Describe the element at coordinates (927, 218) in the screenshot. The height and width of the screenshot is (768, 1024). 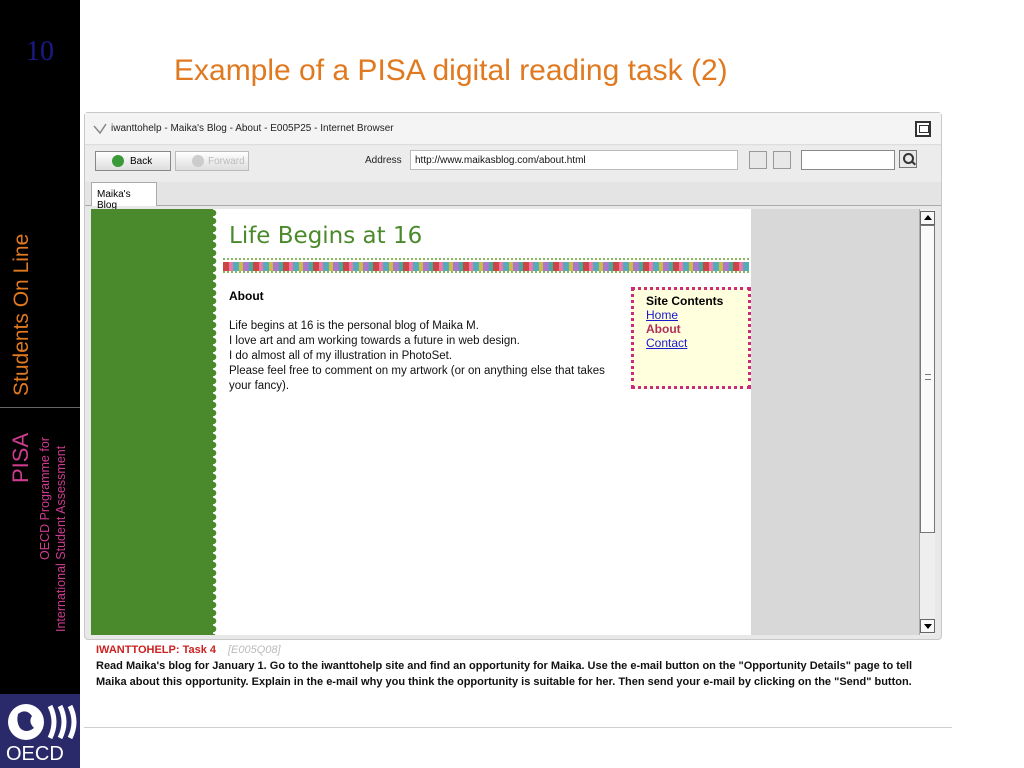
I see `scroll-up-arrow-icon` at that location.